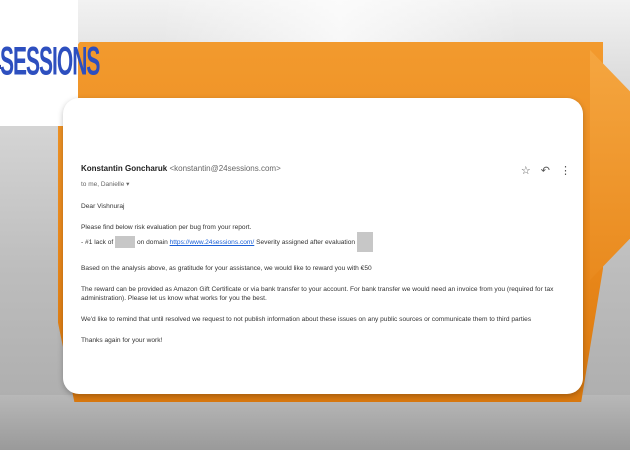 This screenshot has width=630, height=450. I want to click on bug-middle: on domain, so click(152, 242).